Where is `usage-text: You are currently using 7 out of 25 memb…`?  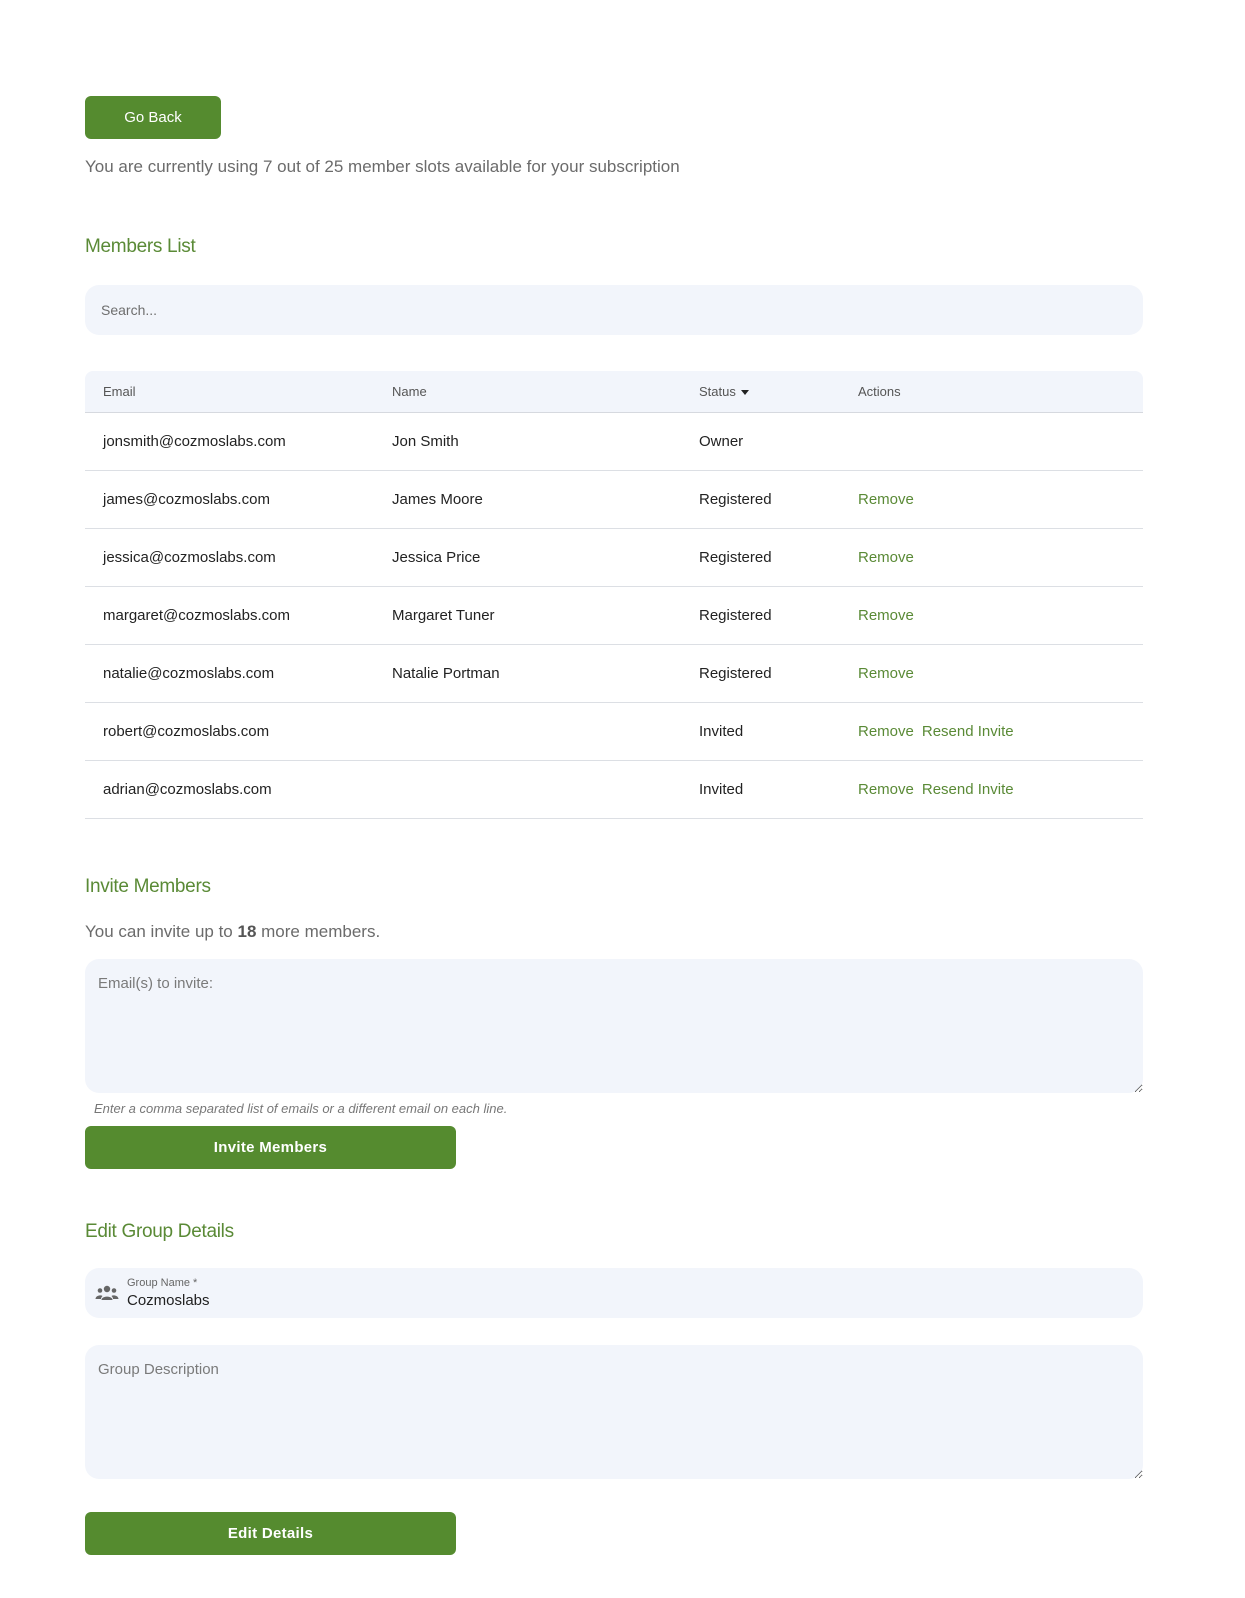
usage-text: You are currently using 7 out of 25 memb… is located at coordinates (382, 166).